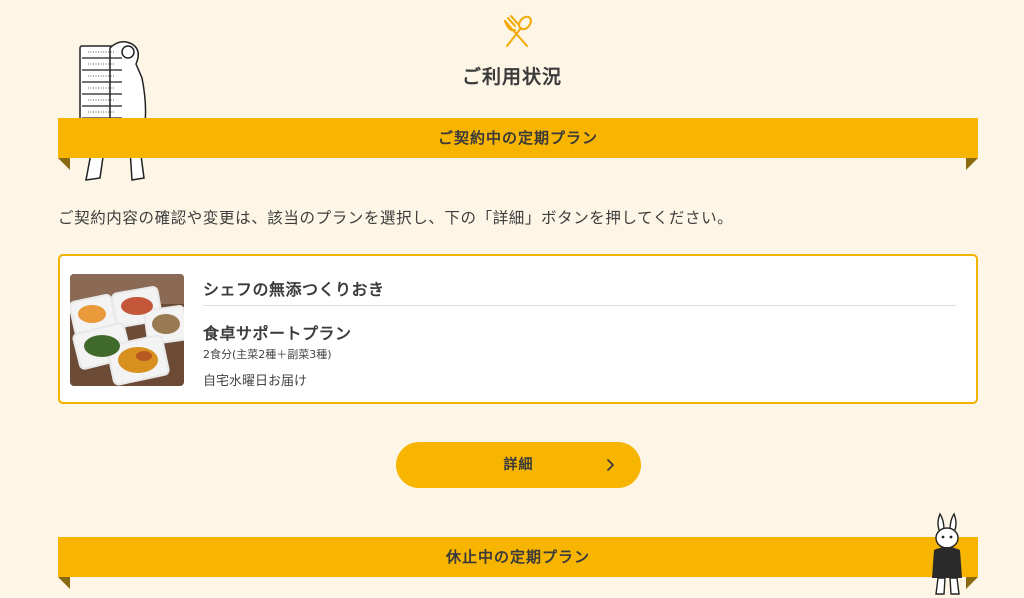  What do you see at coordinates (579, 305) in the screenshot?
I see `card-divider` at bounding box center [579, 305].